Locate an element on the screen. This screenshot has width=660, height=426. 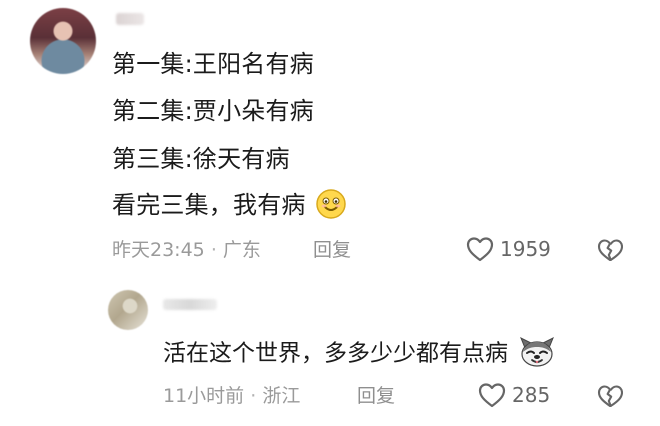
comment-meta: 昨天23:45 · 广东 is located at coordinates (186, 250).